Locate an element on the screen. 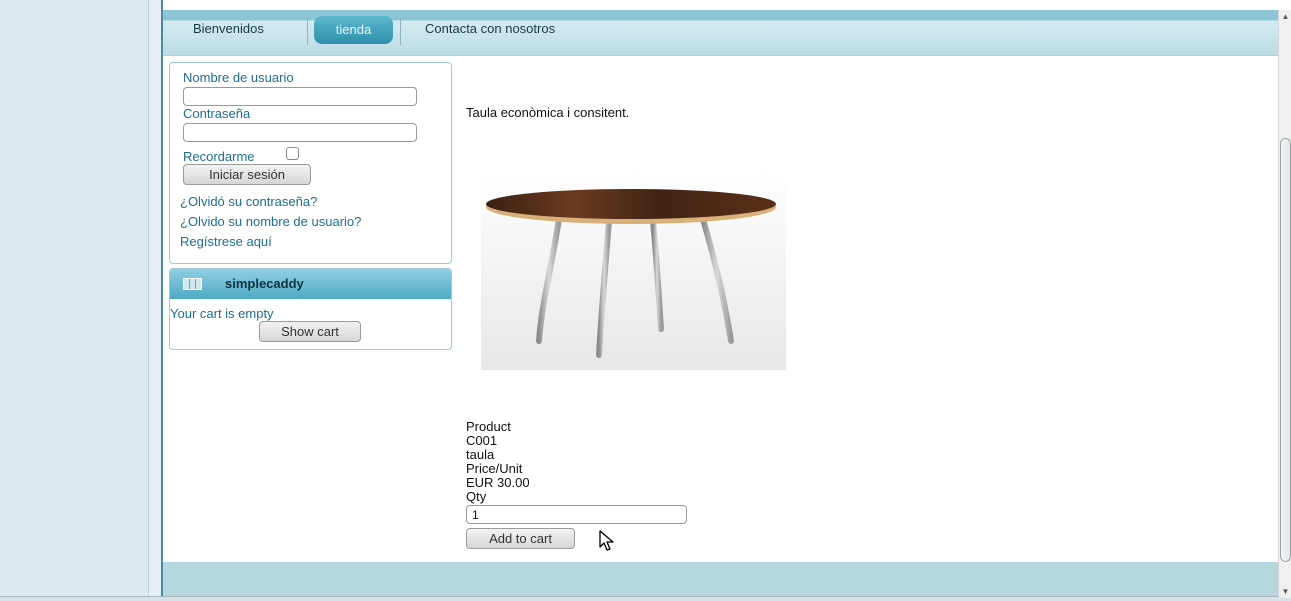  product-name: taula is located at coordinates (480, 454).